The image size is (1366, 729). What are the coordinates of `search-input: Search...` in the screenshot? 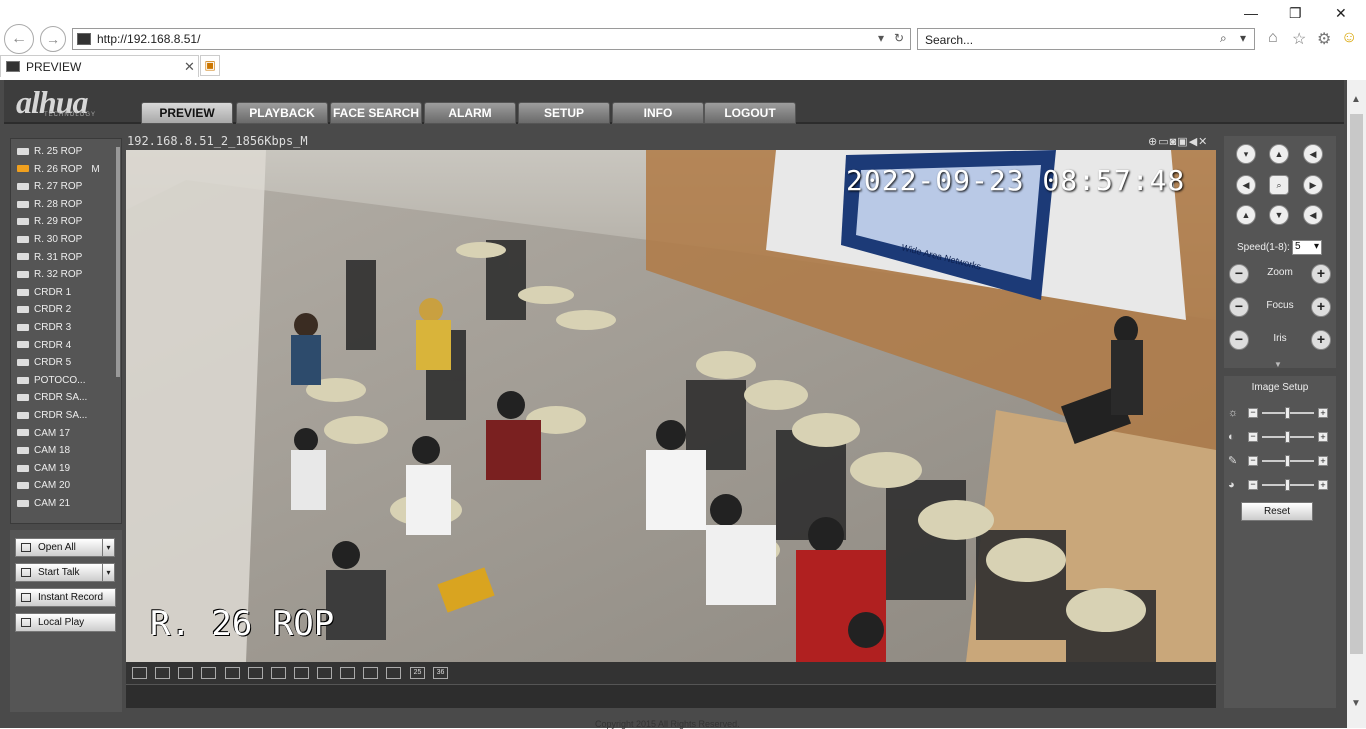 It's located at (949, 40).